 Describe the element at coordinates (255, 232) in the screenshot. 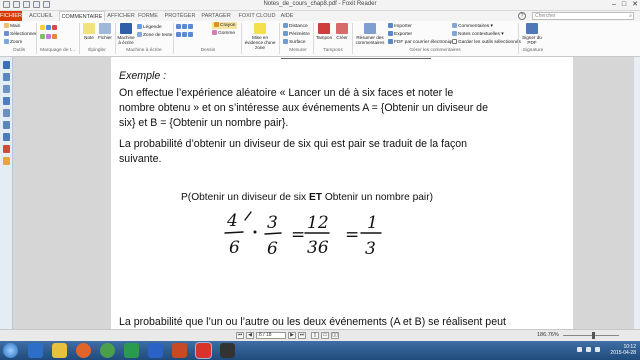

I see `multiplication-dot` at that location.